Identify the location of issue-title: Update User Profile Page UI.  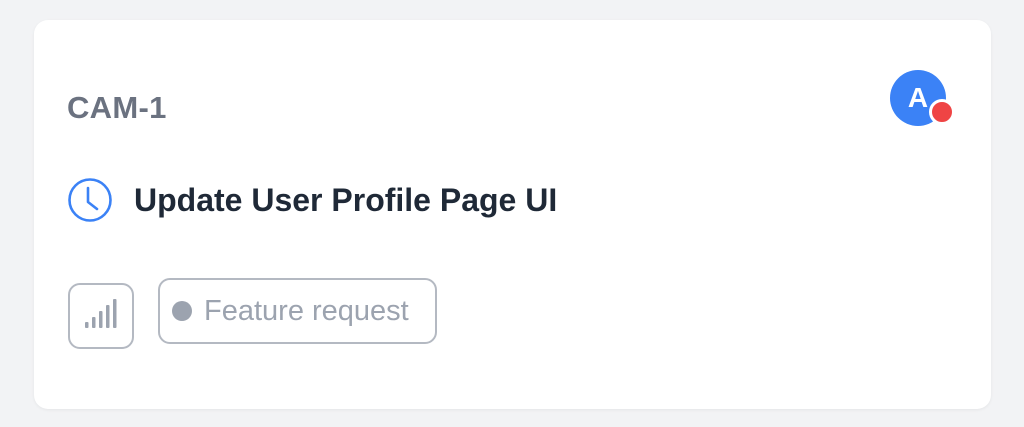
(345, 200).